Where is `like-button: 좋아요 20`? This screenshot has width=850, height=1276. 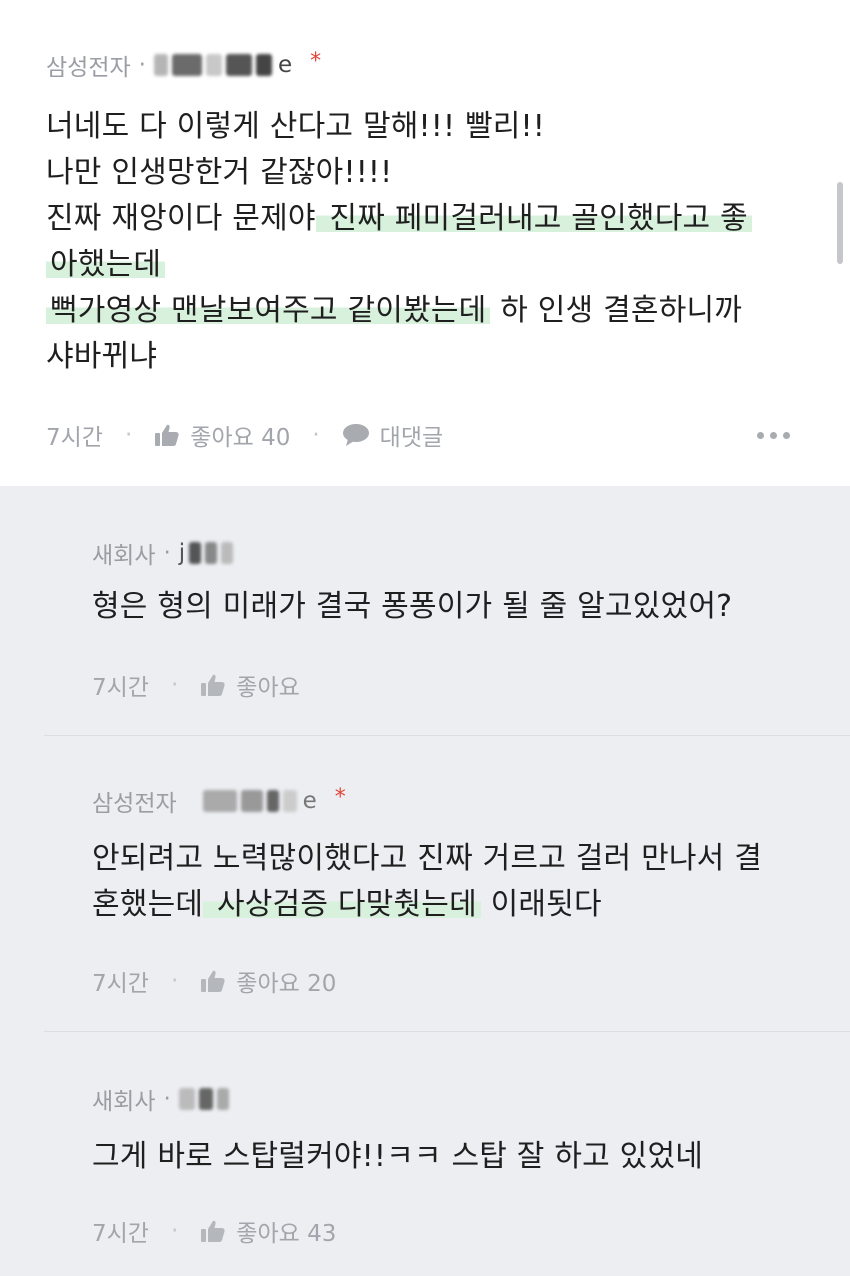
like-button: 좋아요 20 is located at coordinates (268, 981).